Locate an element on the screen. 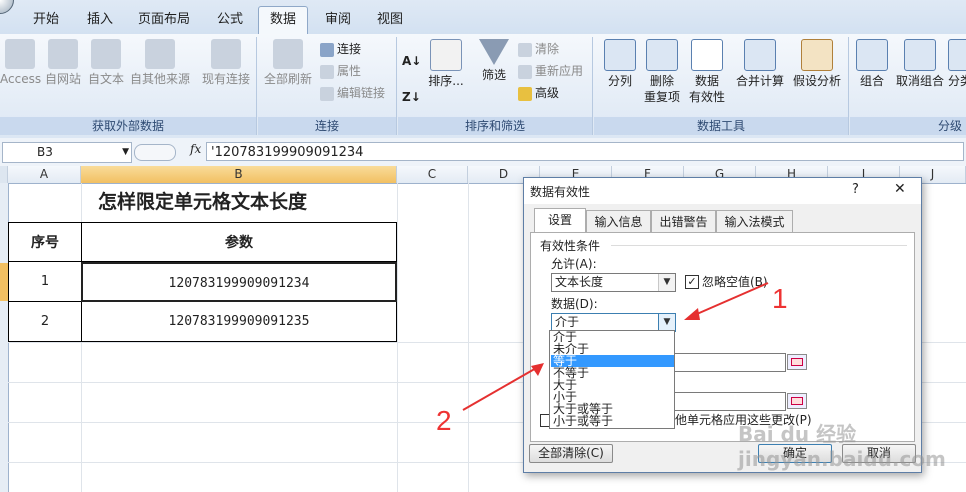  watermark: Bai du 经验 jingyan.baidu.com is located at coordinates (842, 446).